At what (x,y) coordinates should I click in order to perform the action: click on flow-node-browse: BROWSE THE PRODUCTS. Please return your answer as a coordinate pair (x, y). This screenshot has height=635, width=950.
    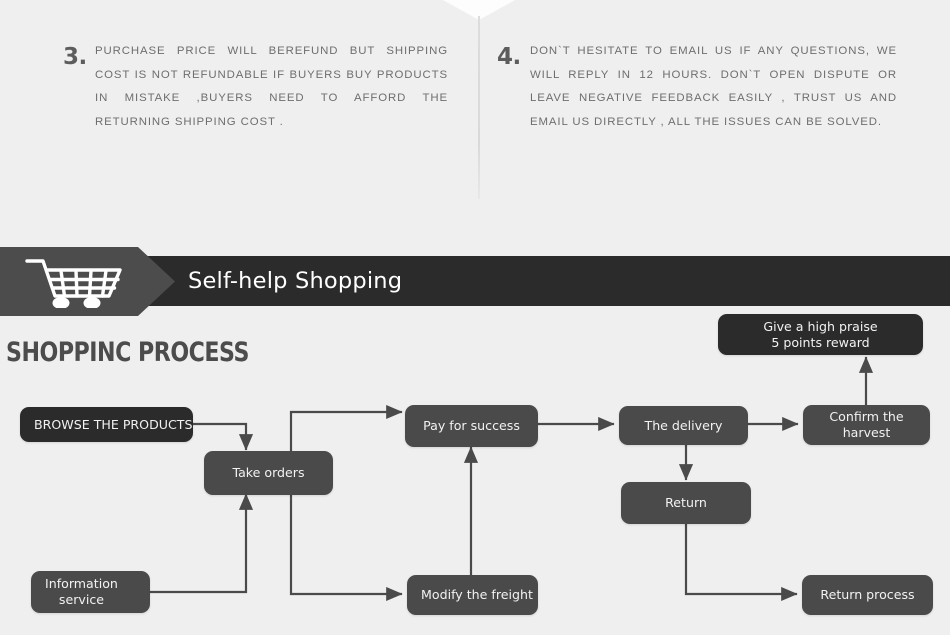
    Looking at the image, I should click on (106, 424).